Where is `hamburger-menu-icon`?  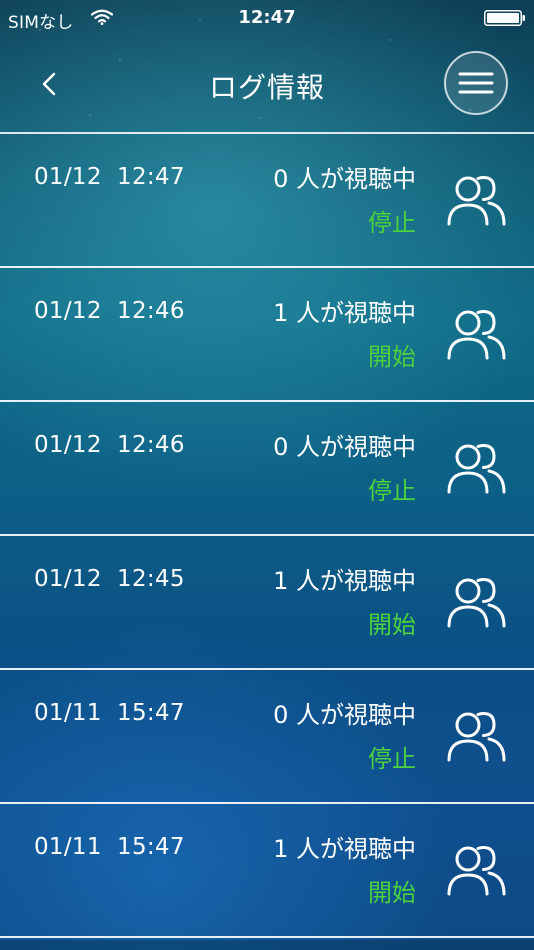 hamburger-menu-icon is located at coordinates (476, 83).